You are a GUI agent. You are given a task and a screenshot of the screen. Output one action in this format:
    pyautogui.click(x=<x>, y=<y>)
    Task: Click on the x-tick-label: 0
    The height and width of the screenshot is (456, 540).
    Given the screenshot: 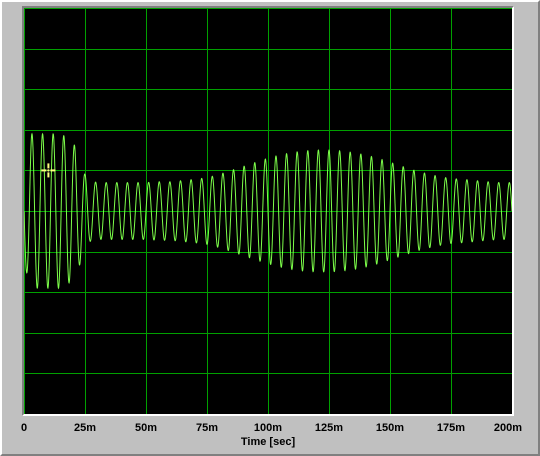 What is the action you would take?
    pyautogui.click(x=24, y=428)
    